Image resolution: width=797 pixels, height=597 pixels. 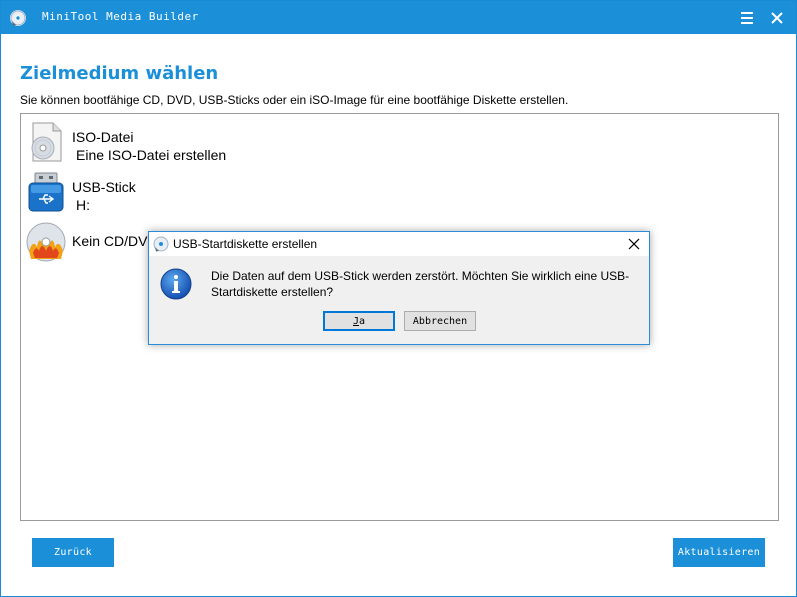 What do you see at coordinates (747, 18) in the screenshot?
I see `hamburger-icon` at bounding box center [747, 18].